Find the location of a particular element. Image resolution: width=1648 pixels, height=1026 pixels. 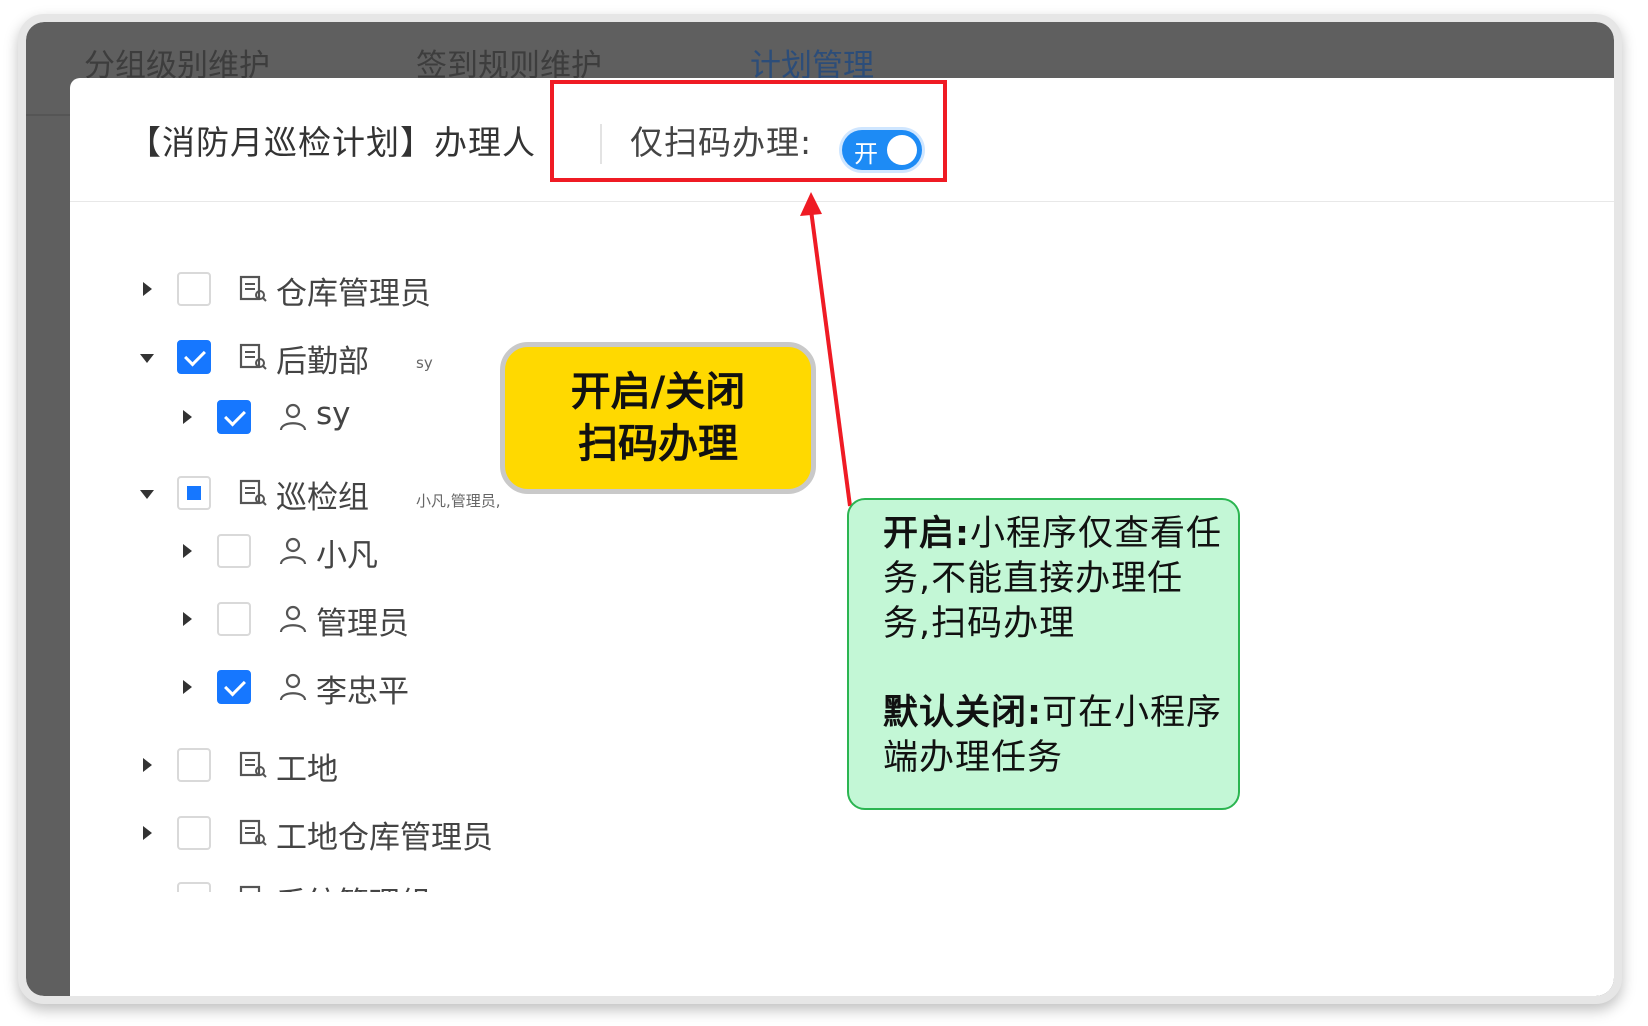

green-callout-p1-bold: 开启: is located at coordinates (926, 534).